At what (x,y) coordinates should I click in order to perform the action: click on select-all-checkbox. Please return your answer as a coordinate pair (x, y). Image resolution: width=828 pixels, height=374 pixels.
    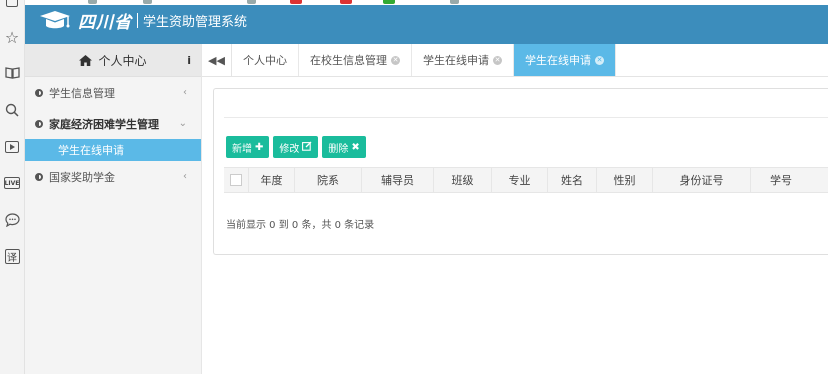
    Looking at the image, I should click on (236, 180).